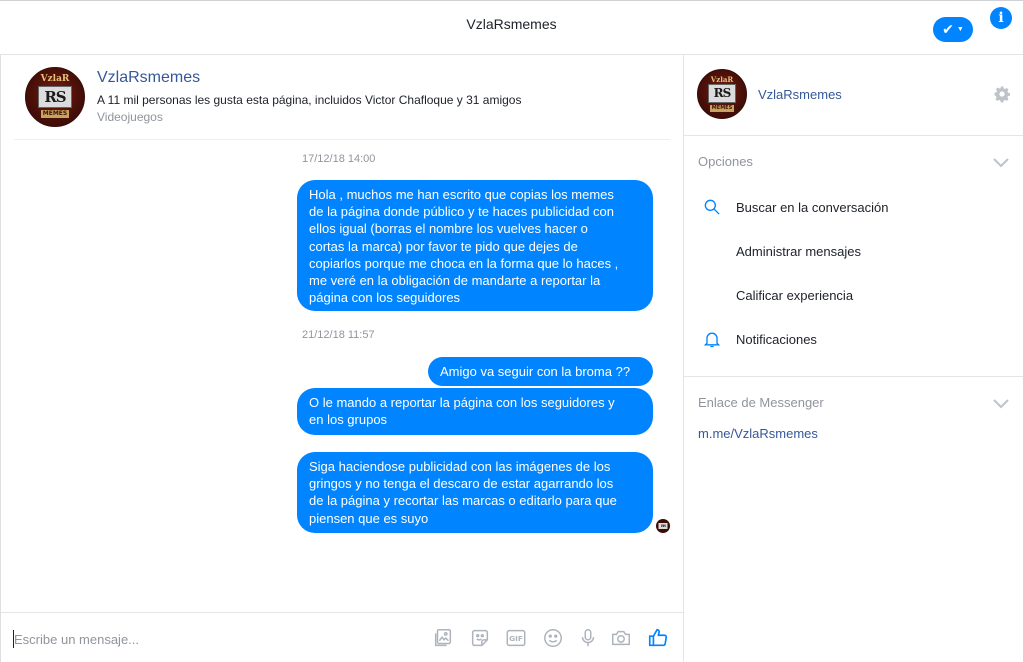 The height and width of the screenshot is (662, 1023). Describe the element at coordinates (342, 139) in the screenshot. I see `header-divider` at that location.